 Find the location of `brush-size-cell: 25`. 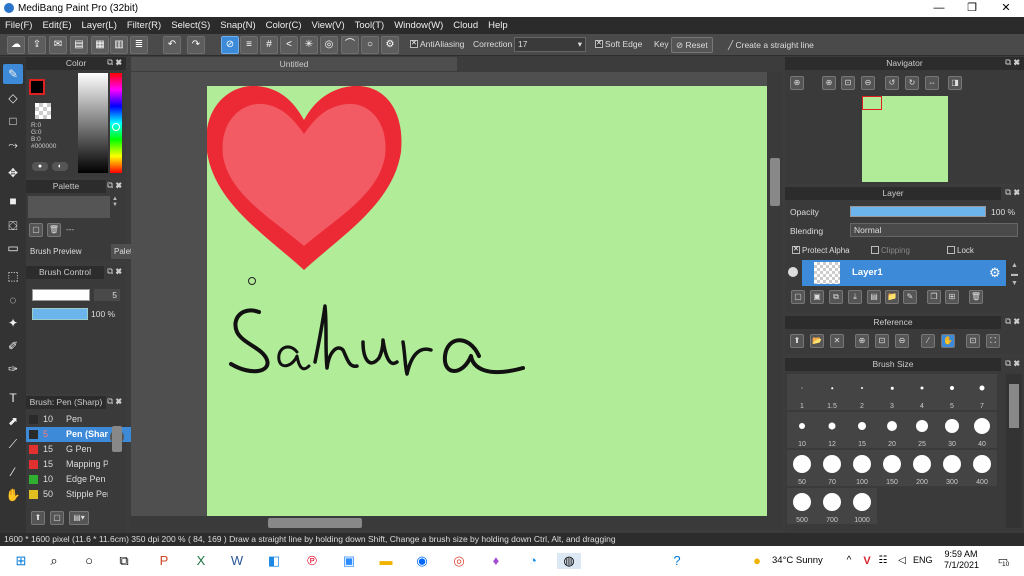

brush-size-cell: 25 is located at coordinates (922, 430).